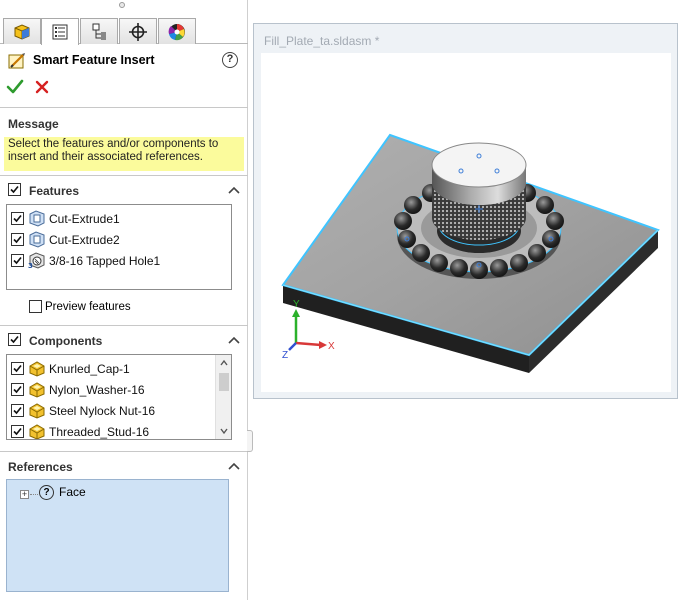  I want to click on component-label: Knurled_Cap-1, so click(89, 369).